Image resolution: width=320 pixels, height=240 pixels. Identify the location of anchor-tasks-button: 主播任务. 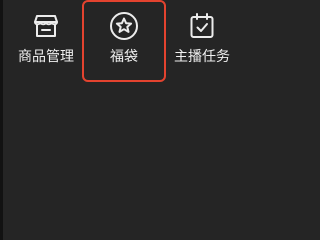
(202, 41).